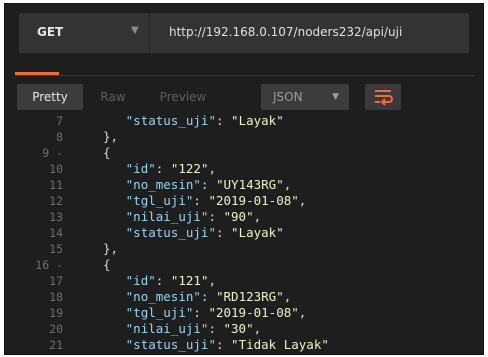 The width and height of the screenshot is (488, 357). I want to click on code-line: "nilai_uji": "90",, so click(193, 216).